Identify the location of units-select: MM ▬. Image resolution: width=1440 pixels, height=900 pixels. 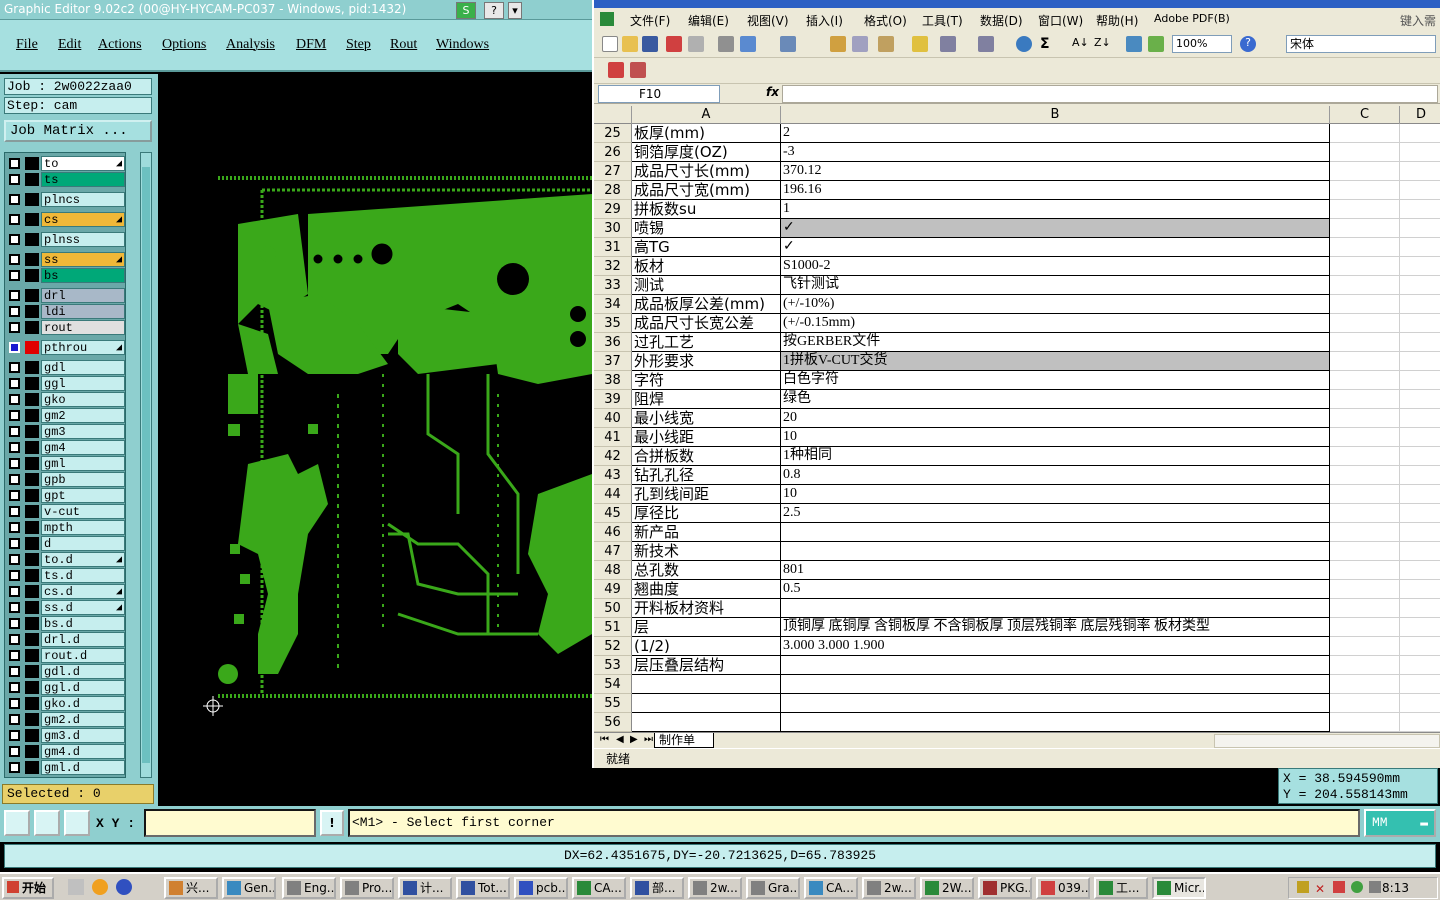
(1400, 823).